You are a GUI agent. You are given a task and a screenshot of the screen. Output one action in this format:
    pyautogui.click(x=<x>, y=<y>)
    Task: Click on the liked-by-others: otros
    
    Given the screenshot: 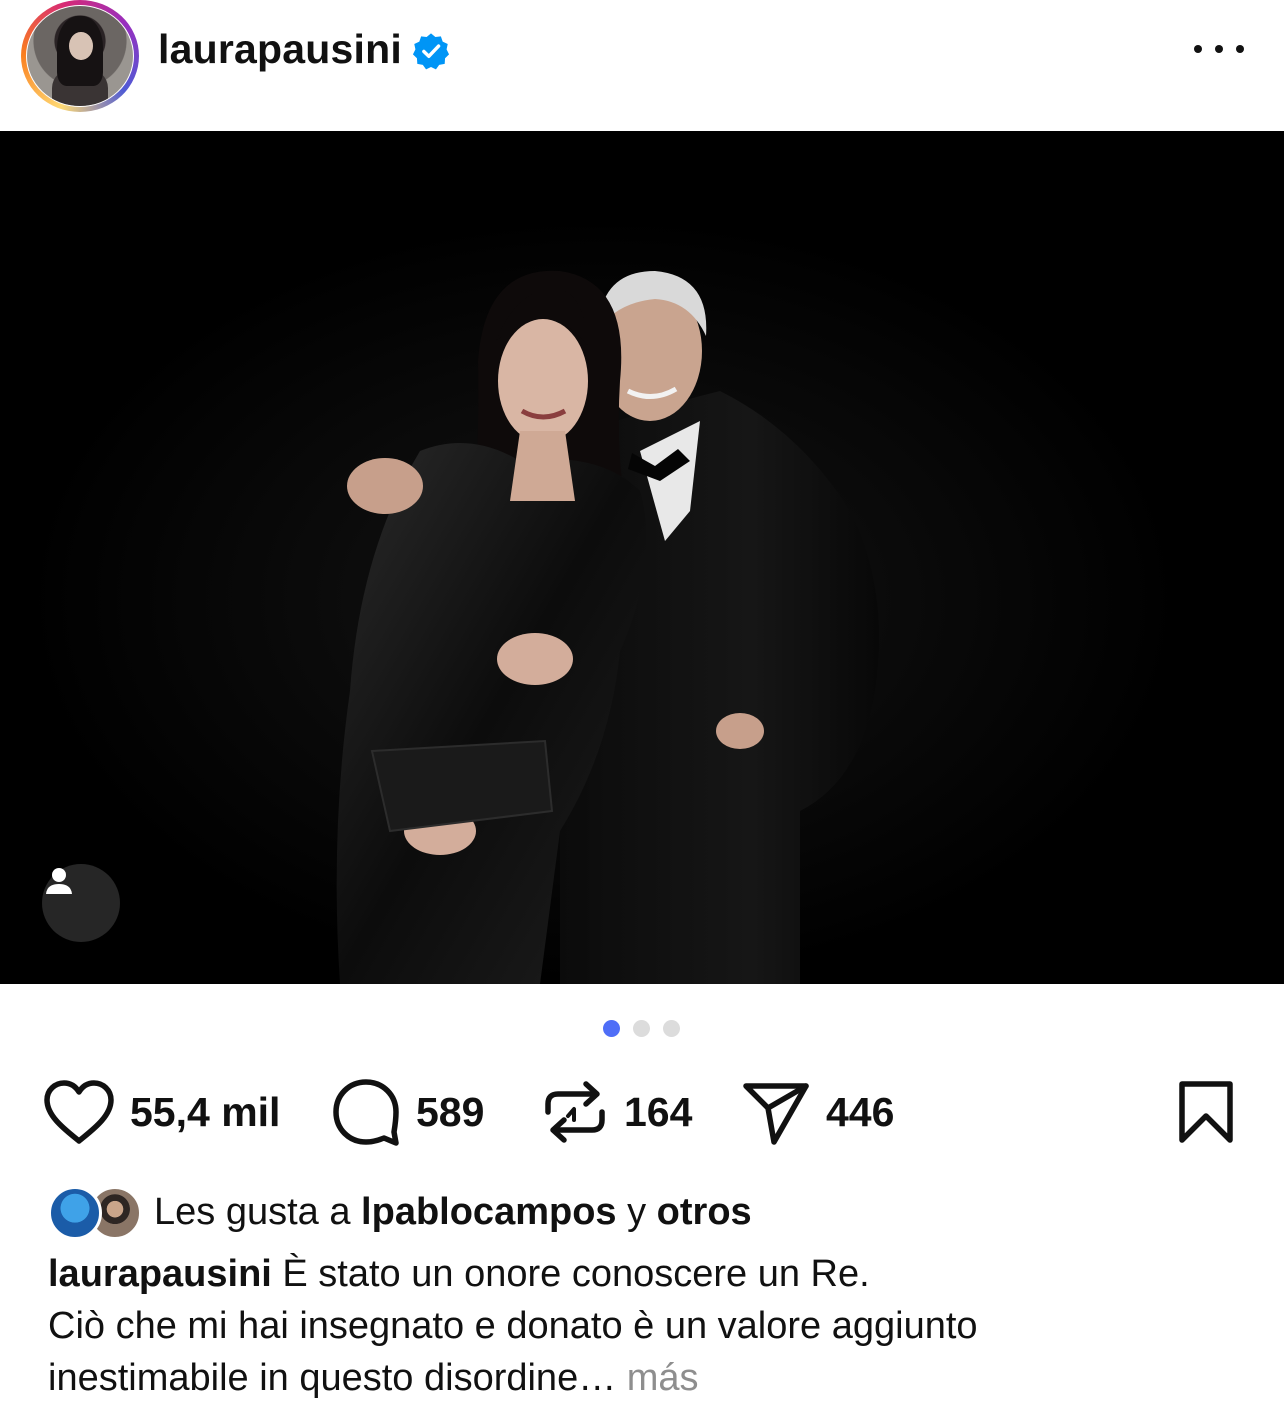 What is the action you would take?
    pyautogui.click(x=704, y=1212)
    